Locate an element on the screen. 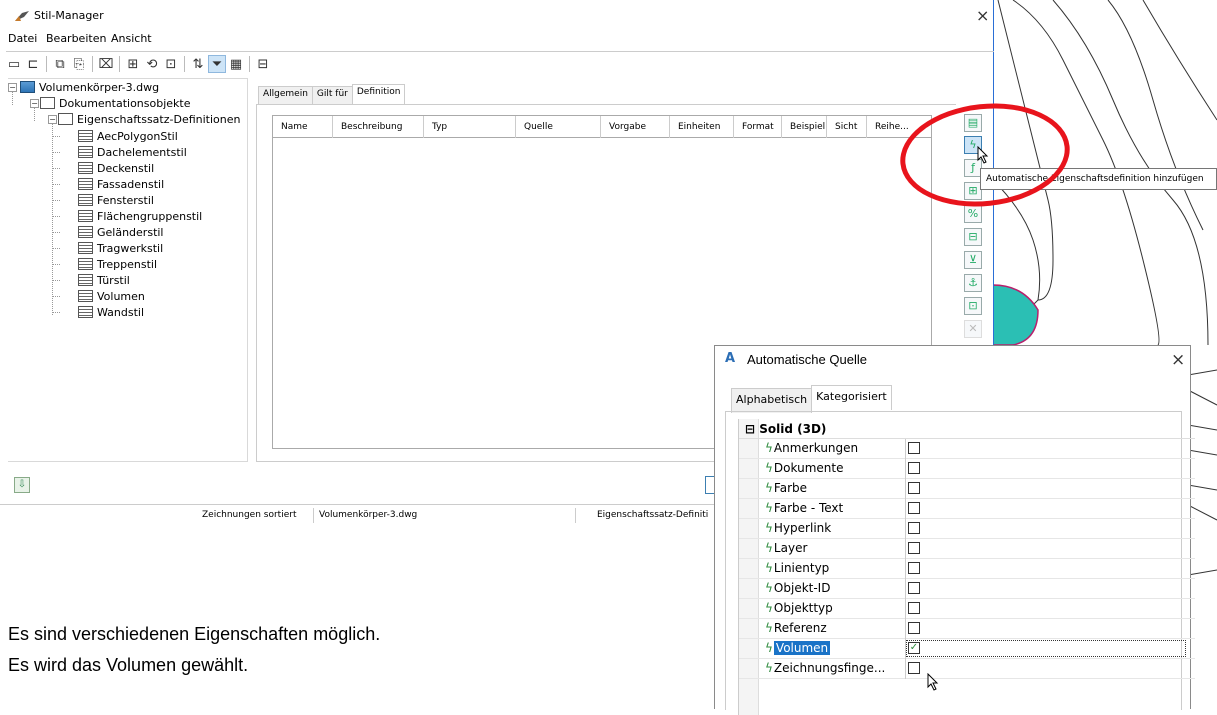 The width and height of the screenshot is (1217, 715). tree-node-eigenschaftssatz: Eigenschaftssatz-Definitionen is located at coordinates (149, 119).